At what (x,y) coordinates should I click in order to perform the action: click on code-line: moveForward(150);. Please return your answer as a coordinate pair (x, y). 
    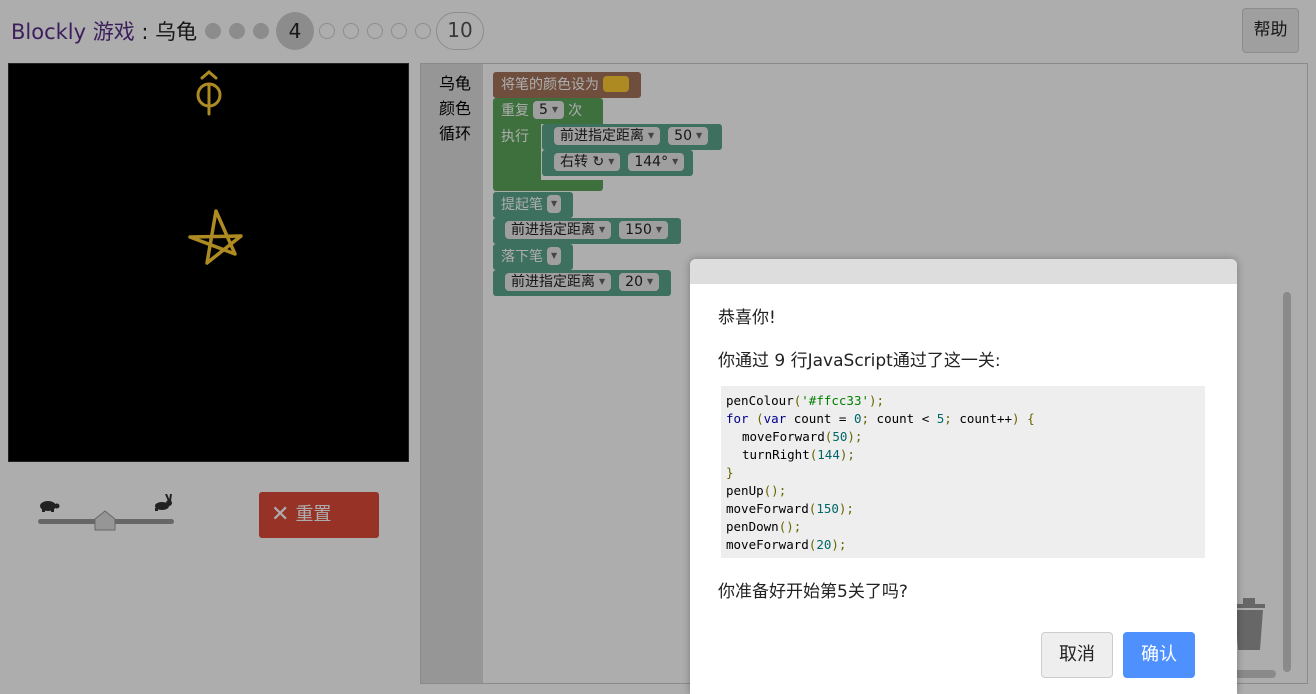
    Looking at the image, I should click on (790, 508).